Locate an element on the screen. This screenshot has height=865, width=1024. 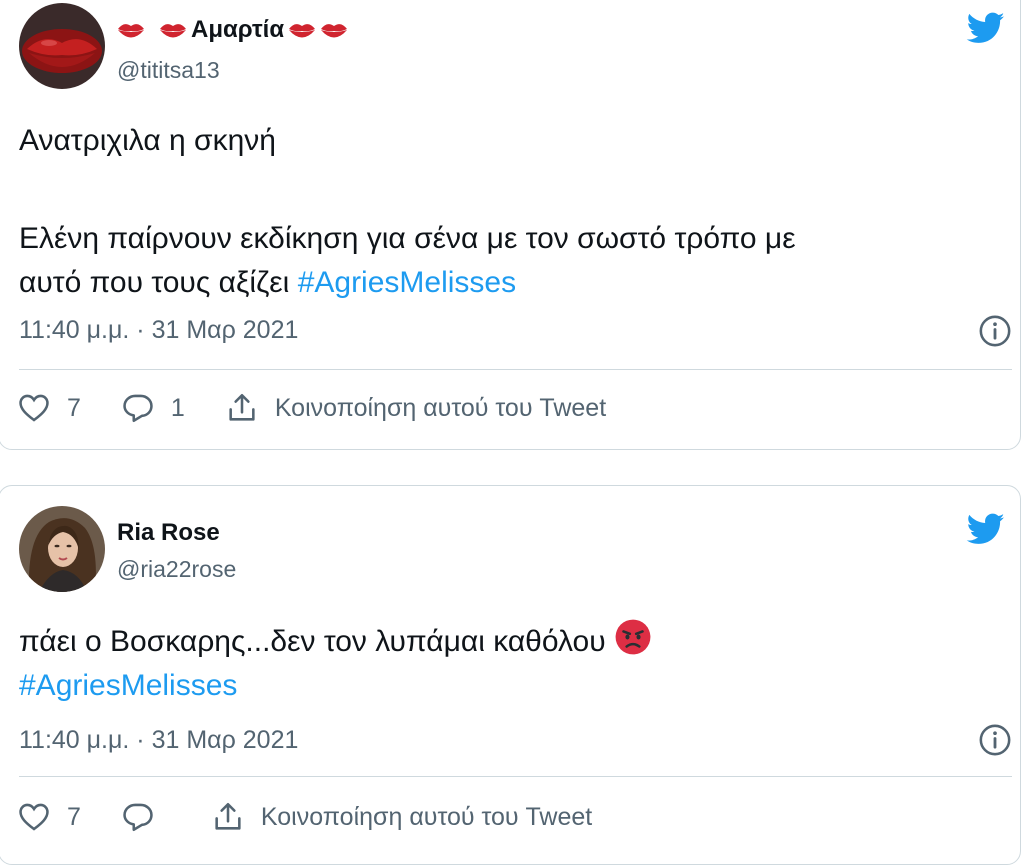
action-bar: 7 1 Κοινοποίηση αυτού του Tweet is located at coordinates (331, 408).